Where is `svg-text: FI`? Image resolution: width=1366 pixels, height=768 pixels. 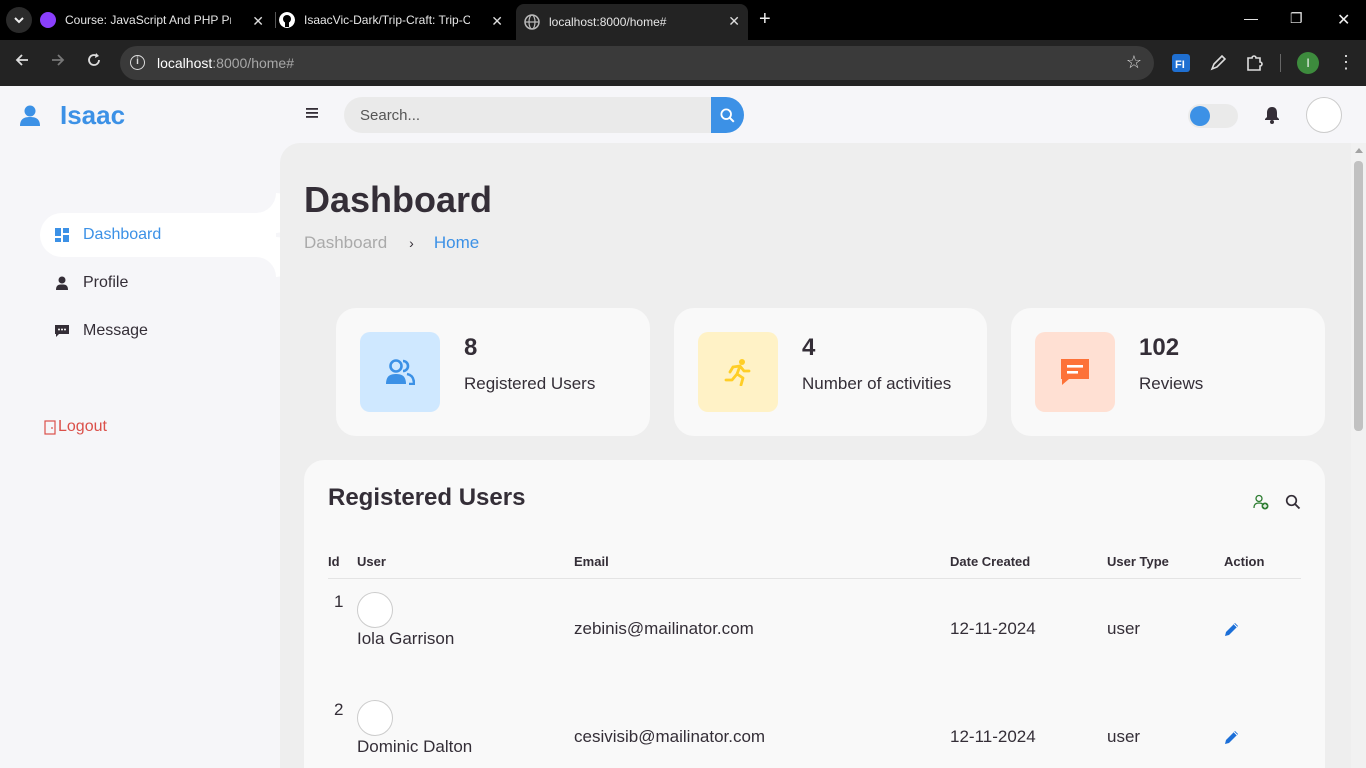 svg-text: FI is located at coordinates (1180, 65).